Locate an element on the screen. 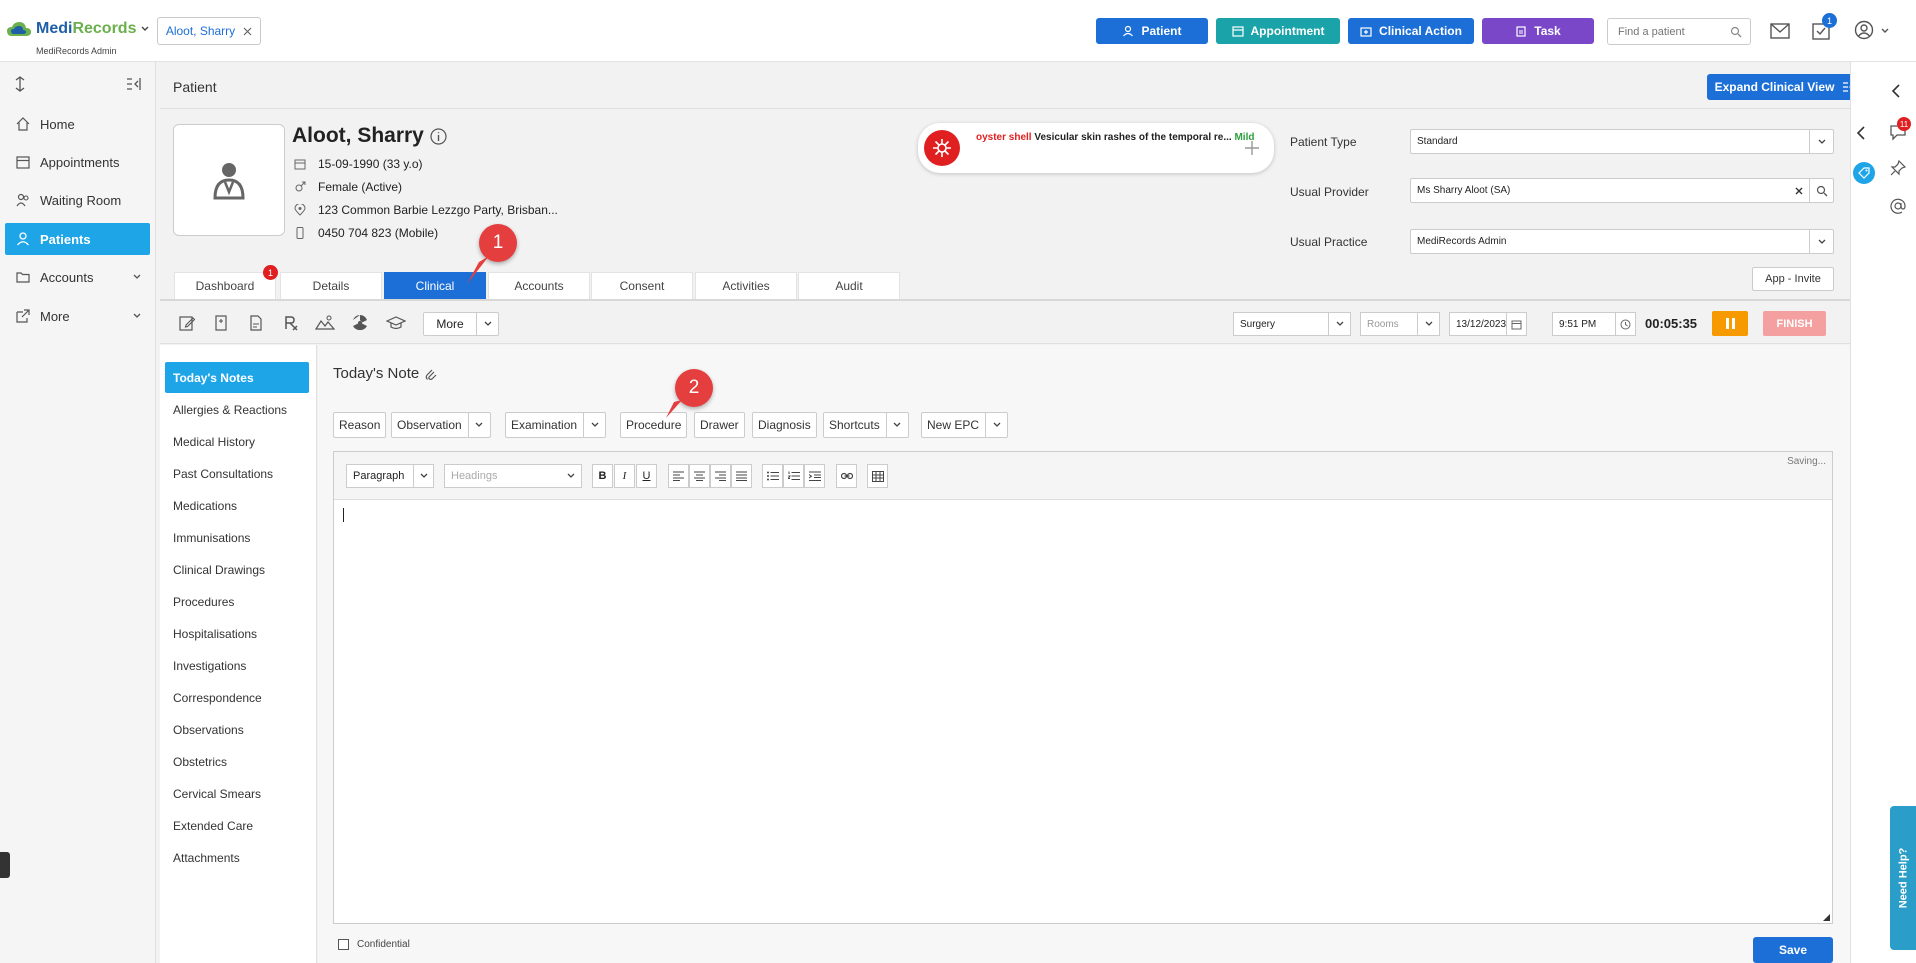  underline-icon: U is located at coordinates (646, 476).